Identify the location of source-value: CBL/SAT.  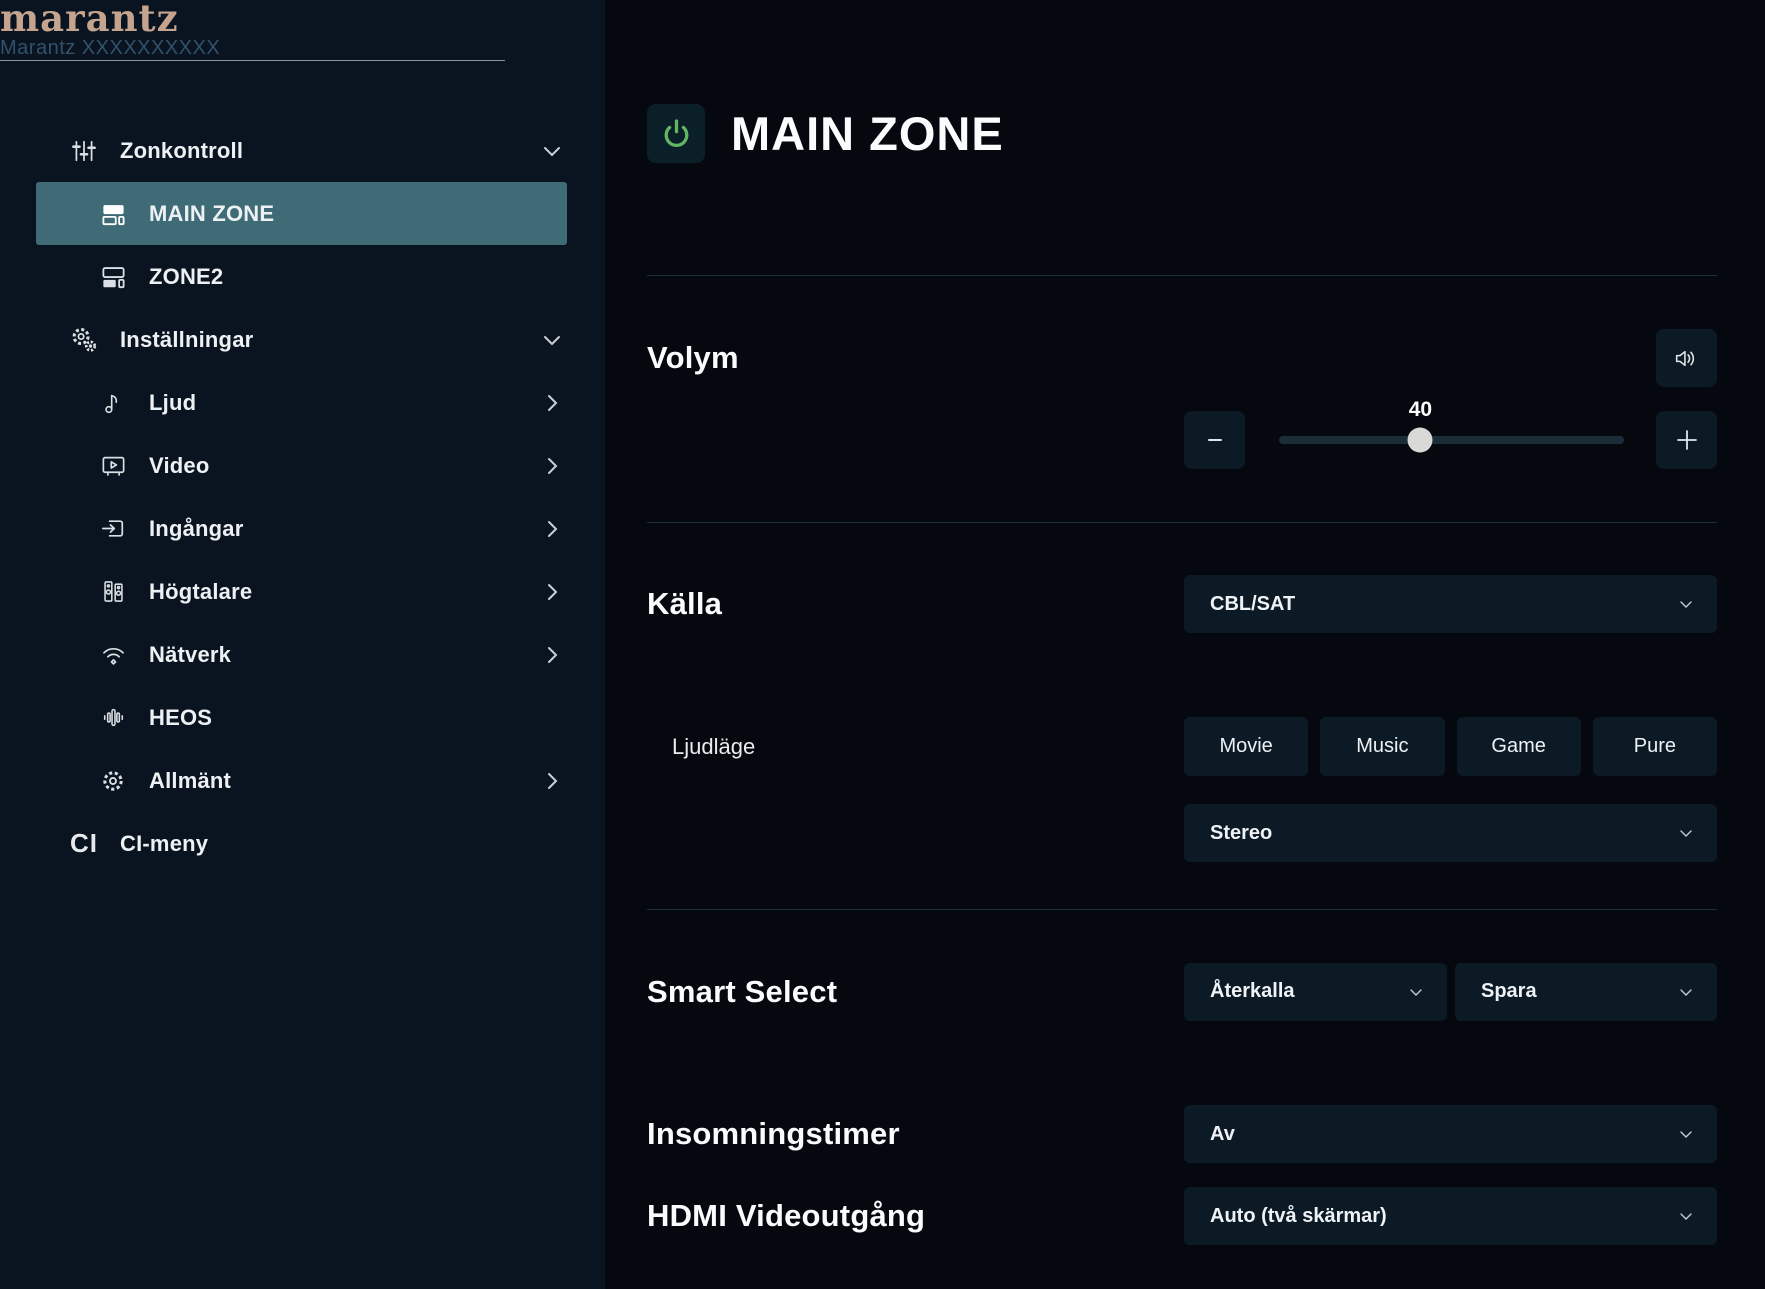
(1253, 603).